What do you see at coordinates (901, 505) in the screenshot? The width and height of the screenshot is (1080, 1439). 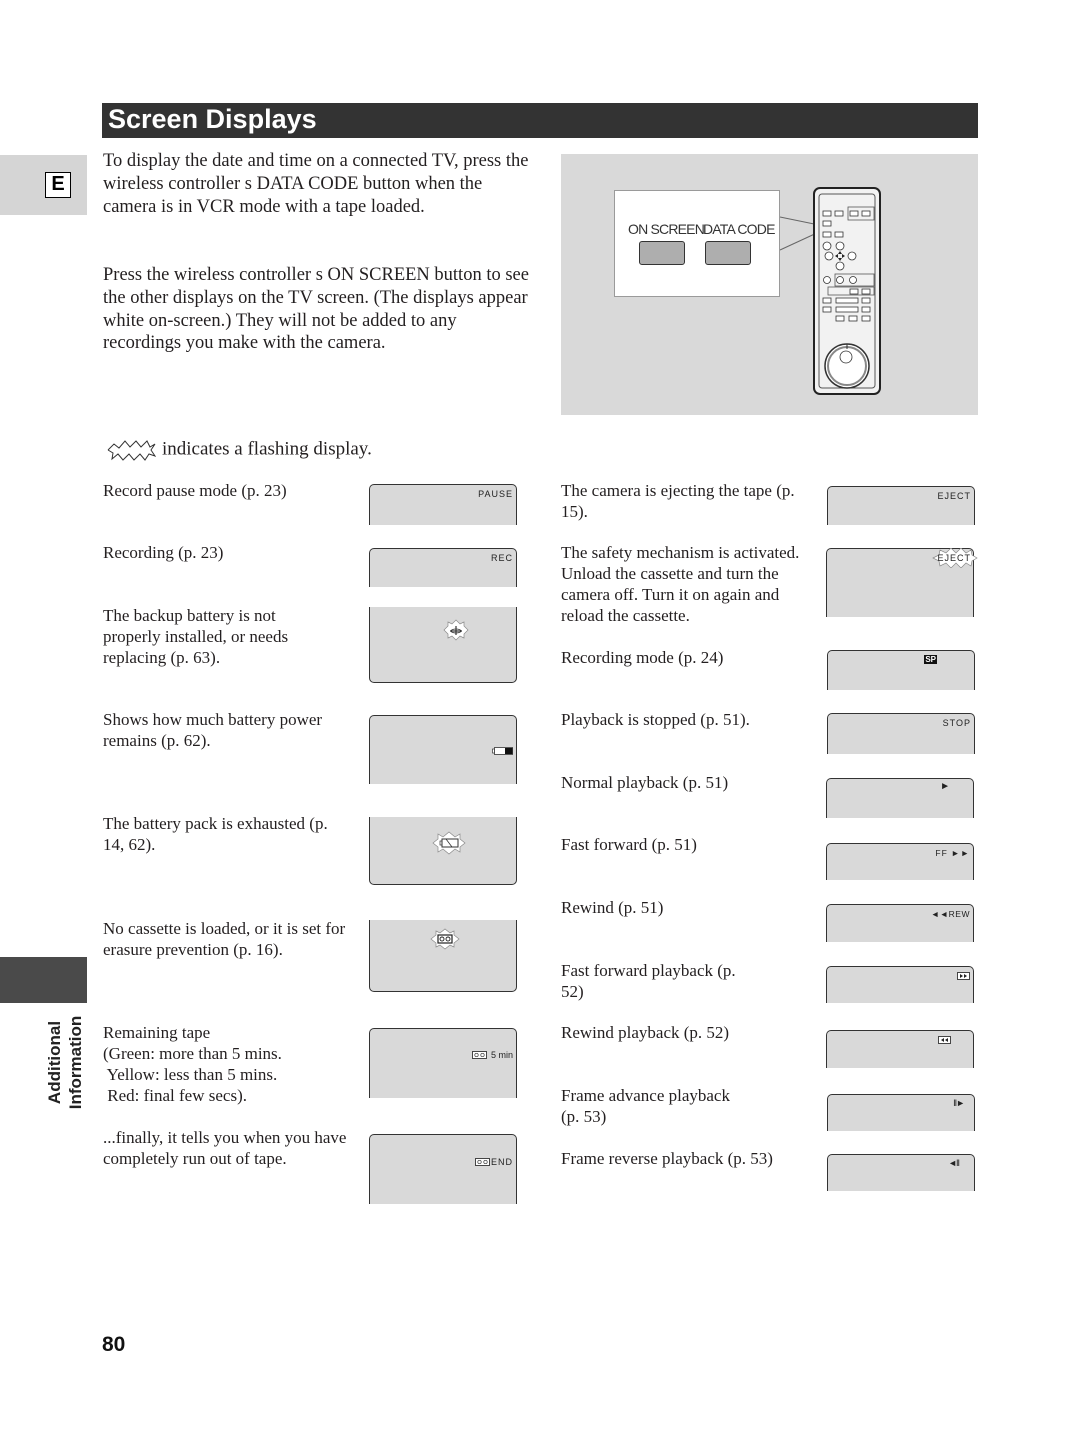 I see `screen-eject: EJECT` at bounding box center [901, 505].